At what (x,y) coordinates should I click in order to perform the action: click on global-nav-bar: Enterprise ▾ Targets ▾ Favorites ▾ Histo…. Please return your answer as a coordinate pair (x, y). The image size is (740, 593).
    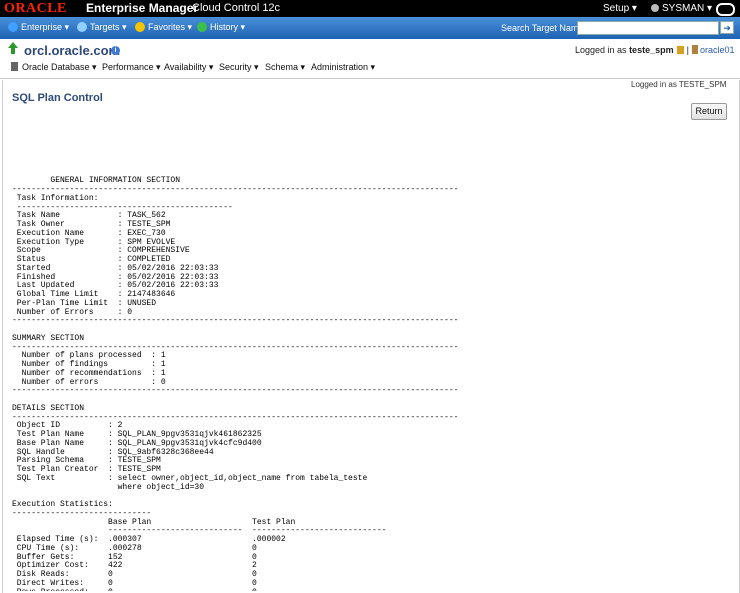
    Looking at the image, I should click on (370, 28).